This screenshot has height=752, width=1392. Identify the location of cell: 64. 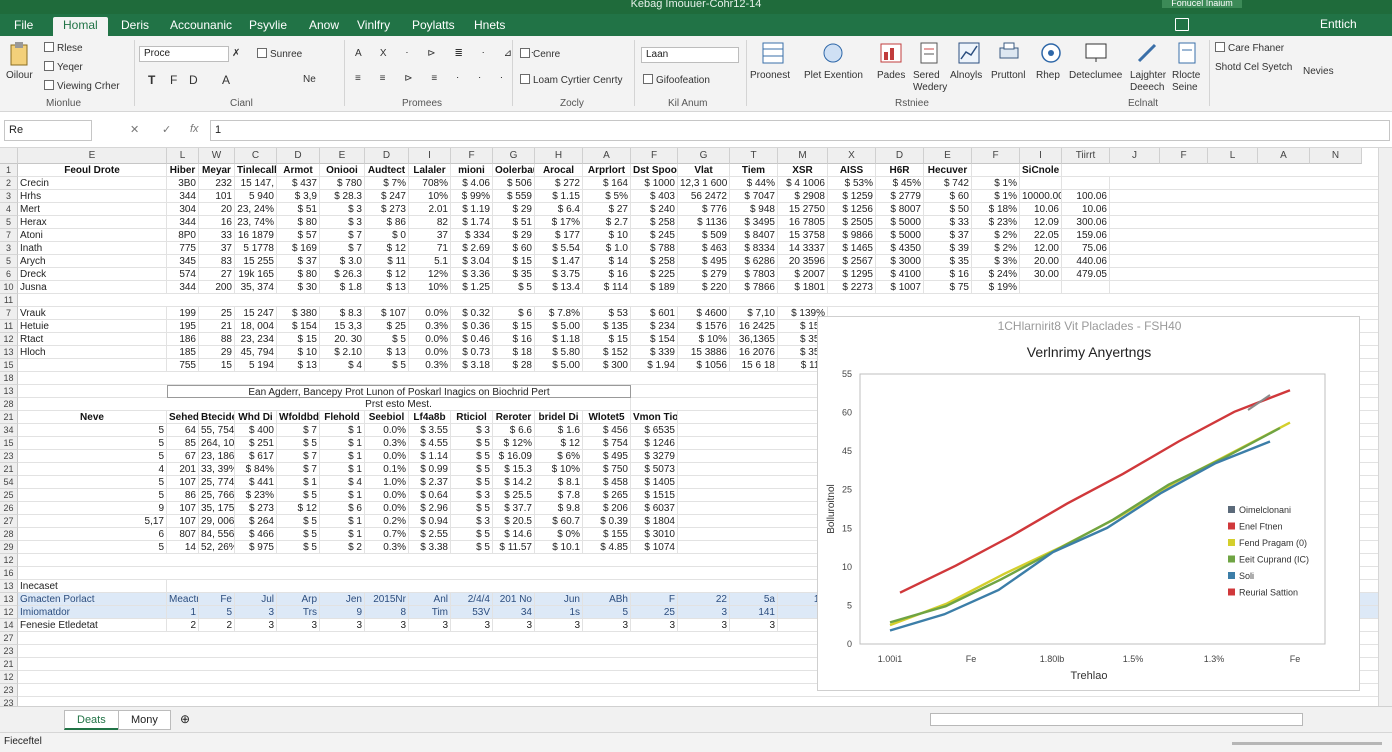
(183, 430).